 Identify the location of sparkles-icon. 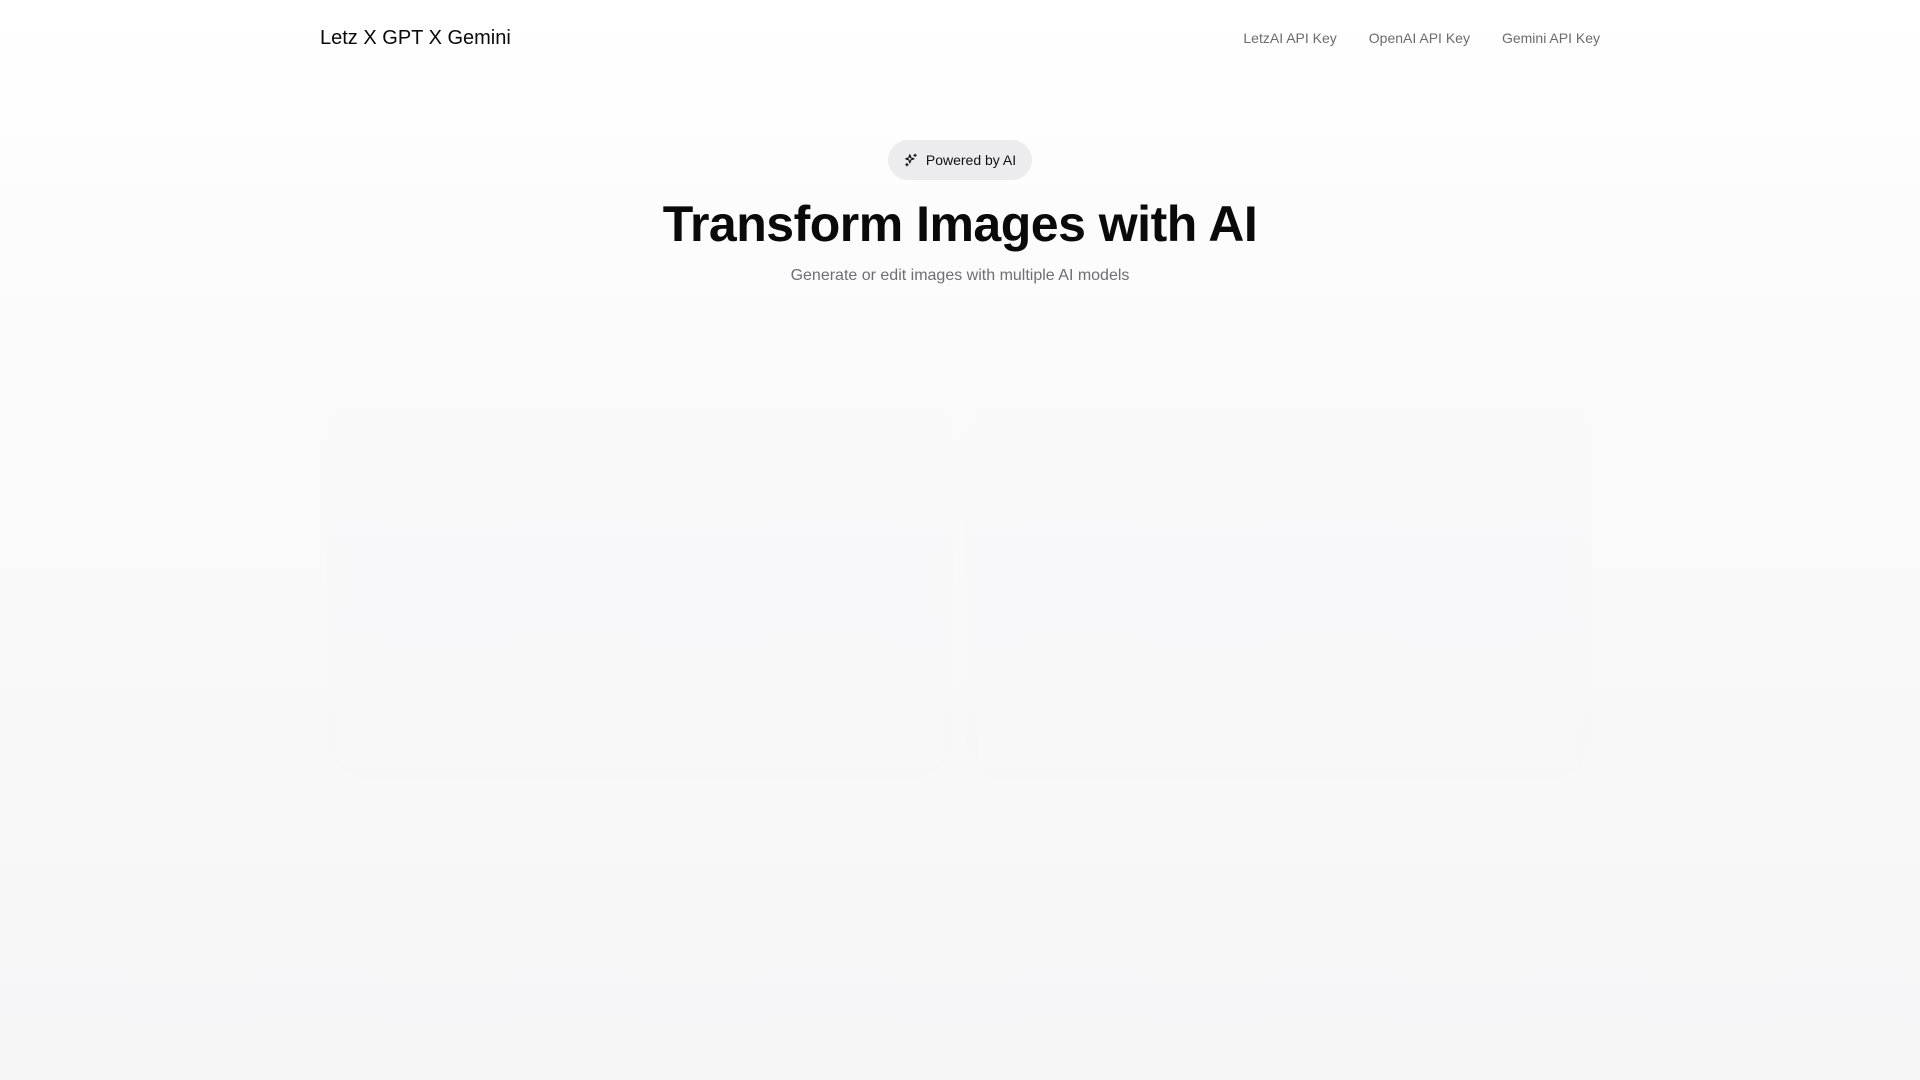
(911, 160).